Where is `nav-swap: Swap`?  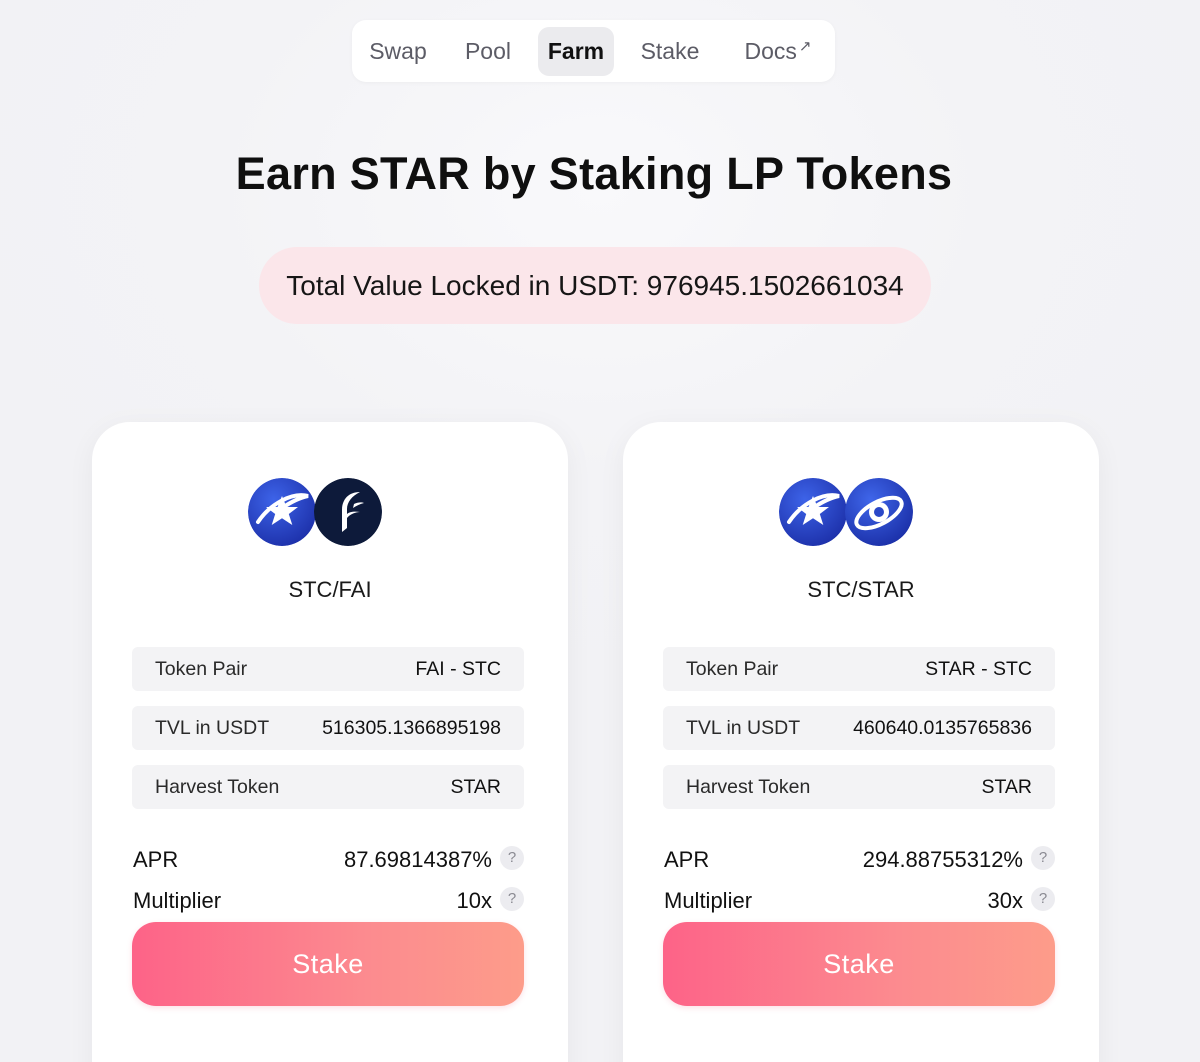 nav-swap: Swap is located at coordinates (398, 51).